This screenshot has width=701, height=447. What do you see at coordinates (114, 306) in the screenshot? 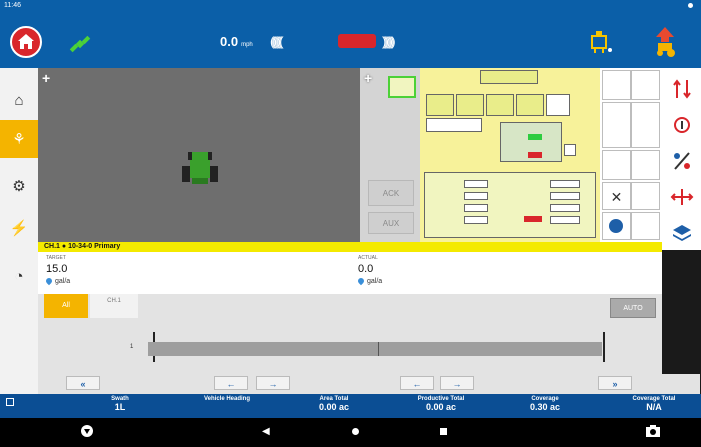
I see `tab-ch1: CH.1` at bounding box center [114, 306].